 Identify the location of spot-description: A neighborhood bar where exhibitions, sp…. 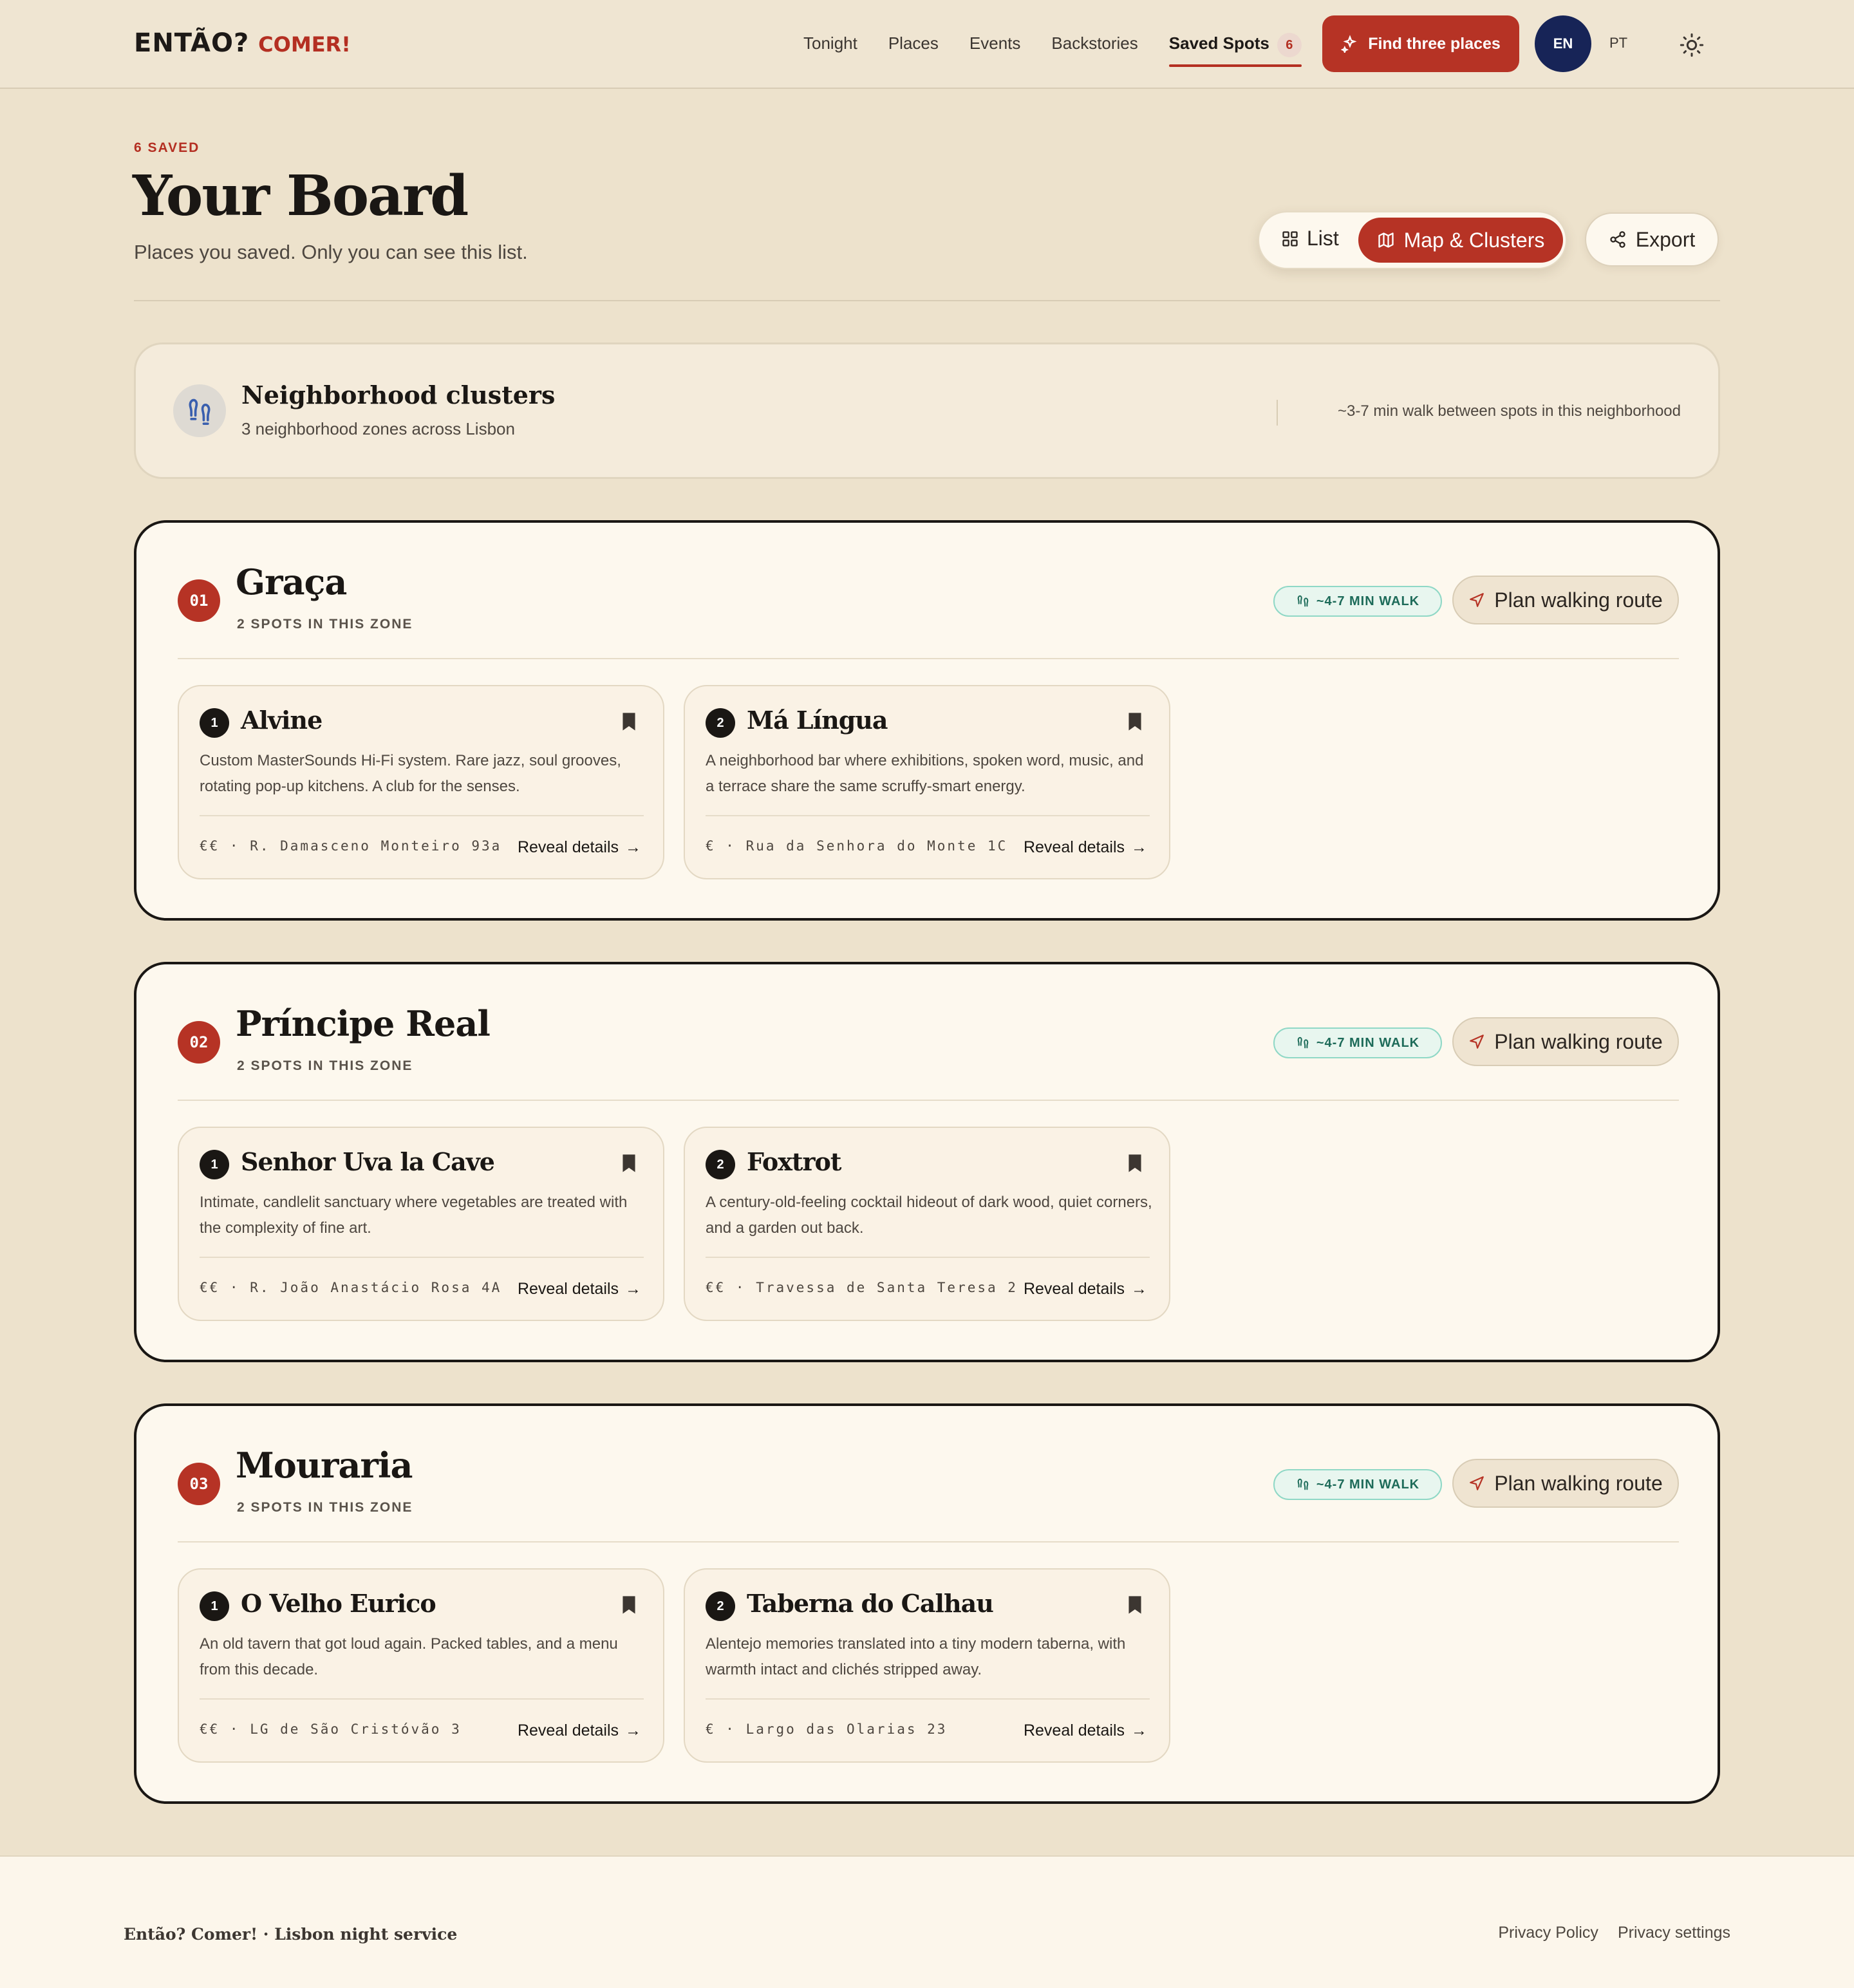
(925, 773).